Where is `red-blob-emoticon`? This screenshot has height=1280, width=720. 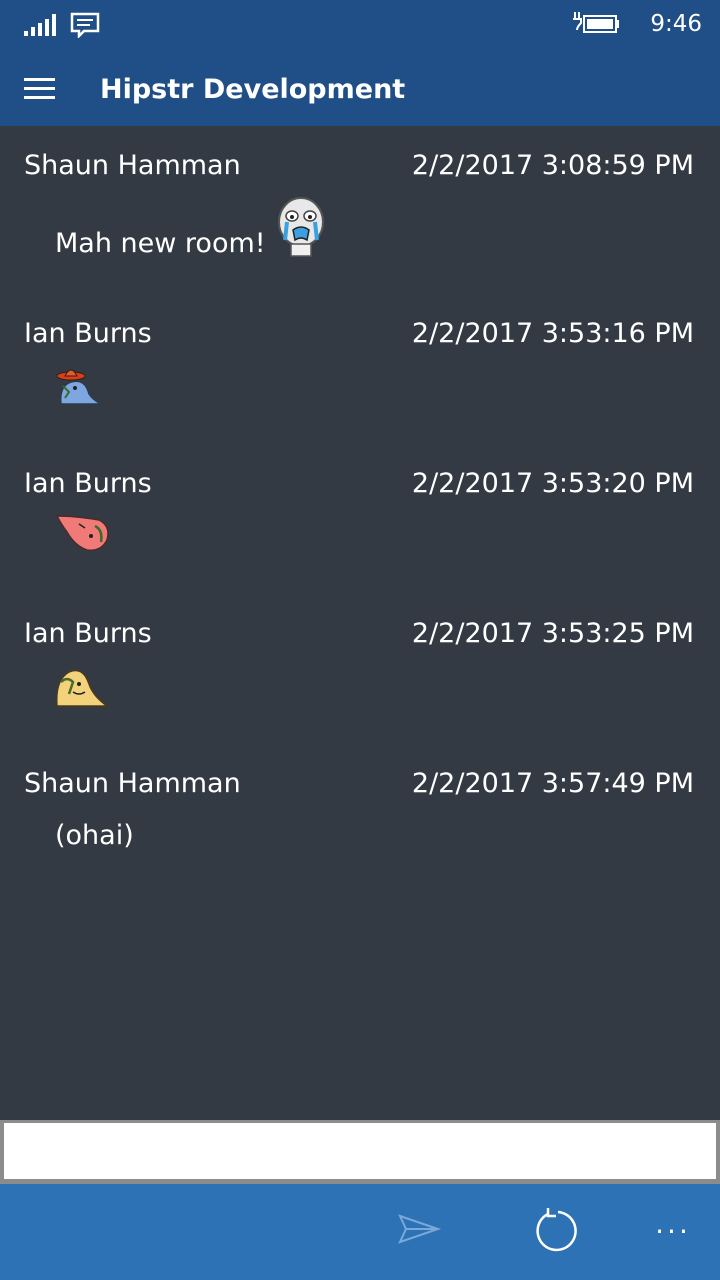
red-blob-emoticon is located at coordinates (82, 533).